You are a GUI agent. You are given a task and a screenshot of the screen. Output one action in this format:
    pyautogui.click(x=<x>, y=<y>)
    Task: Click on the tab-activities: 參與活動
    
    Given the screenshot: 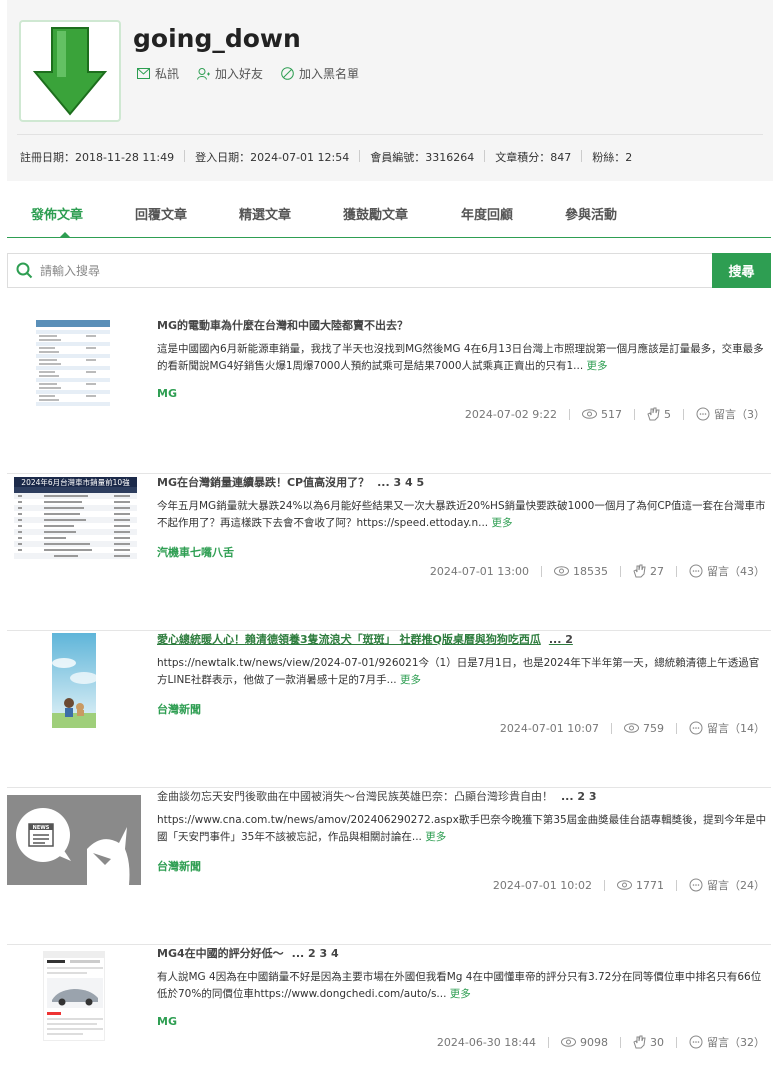 What is the action you would take?
    pyautogui.click(x=591, y=213)
    